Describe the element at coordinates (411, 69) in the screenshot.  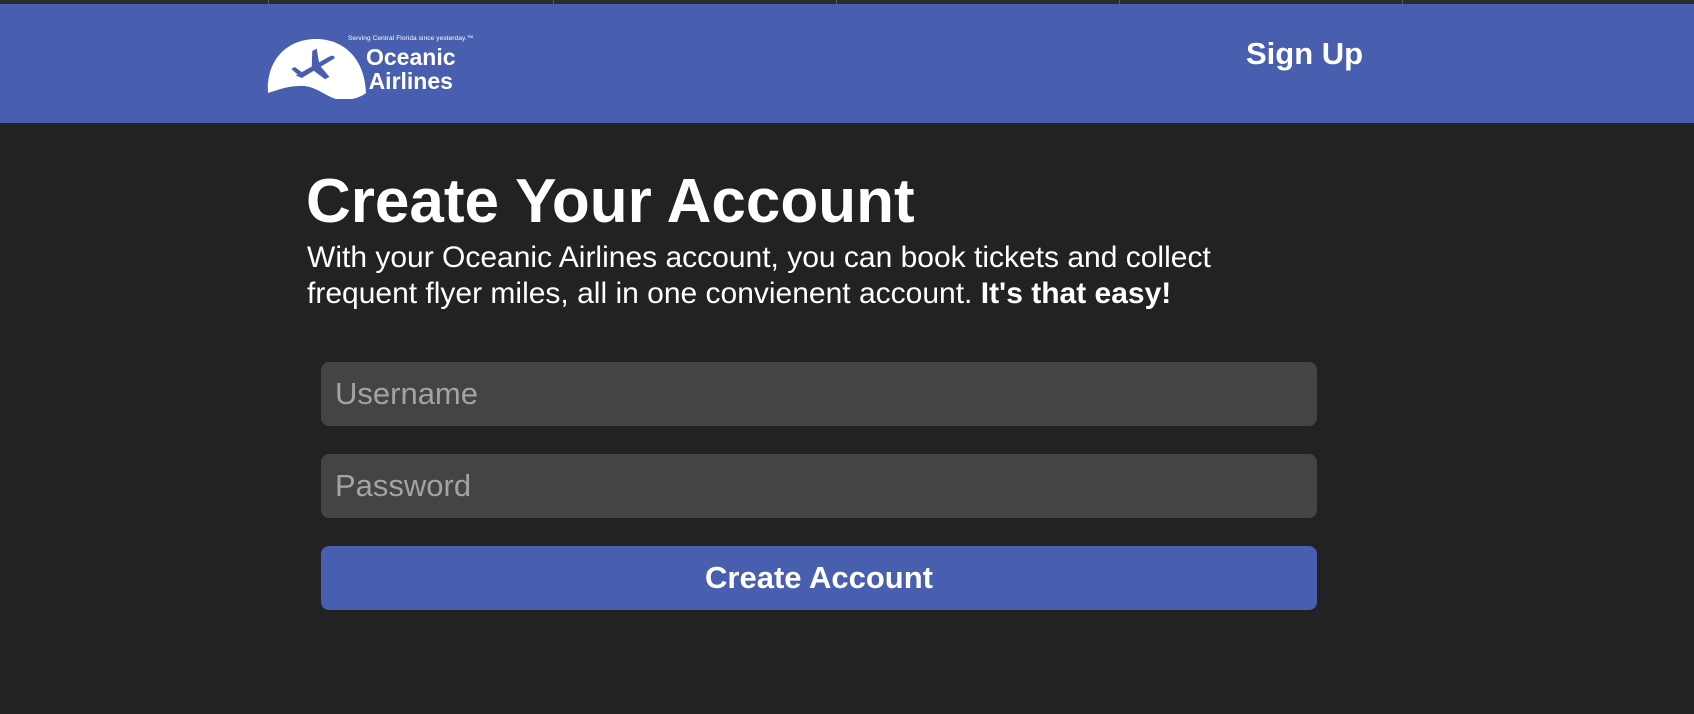
I see `brand-name: Oceanic Airlines` at that location.